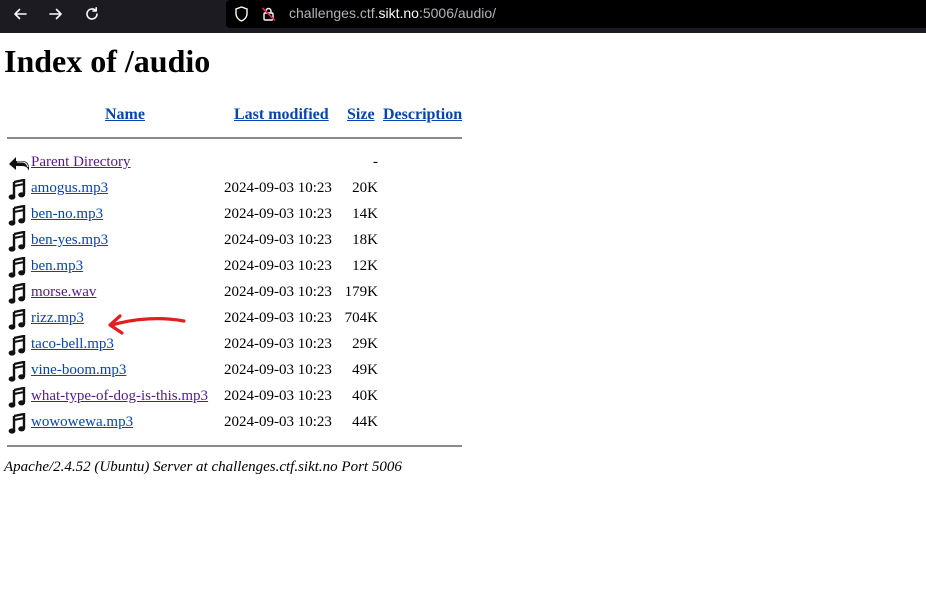  Describe the element at coordinates (81, 162) in the screenshot. I see `parent-directory-link: Parent Directory` at that location.